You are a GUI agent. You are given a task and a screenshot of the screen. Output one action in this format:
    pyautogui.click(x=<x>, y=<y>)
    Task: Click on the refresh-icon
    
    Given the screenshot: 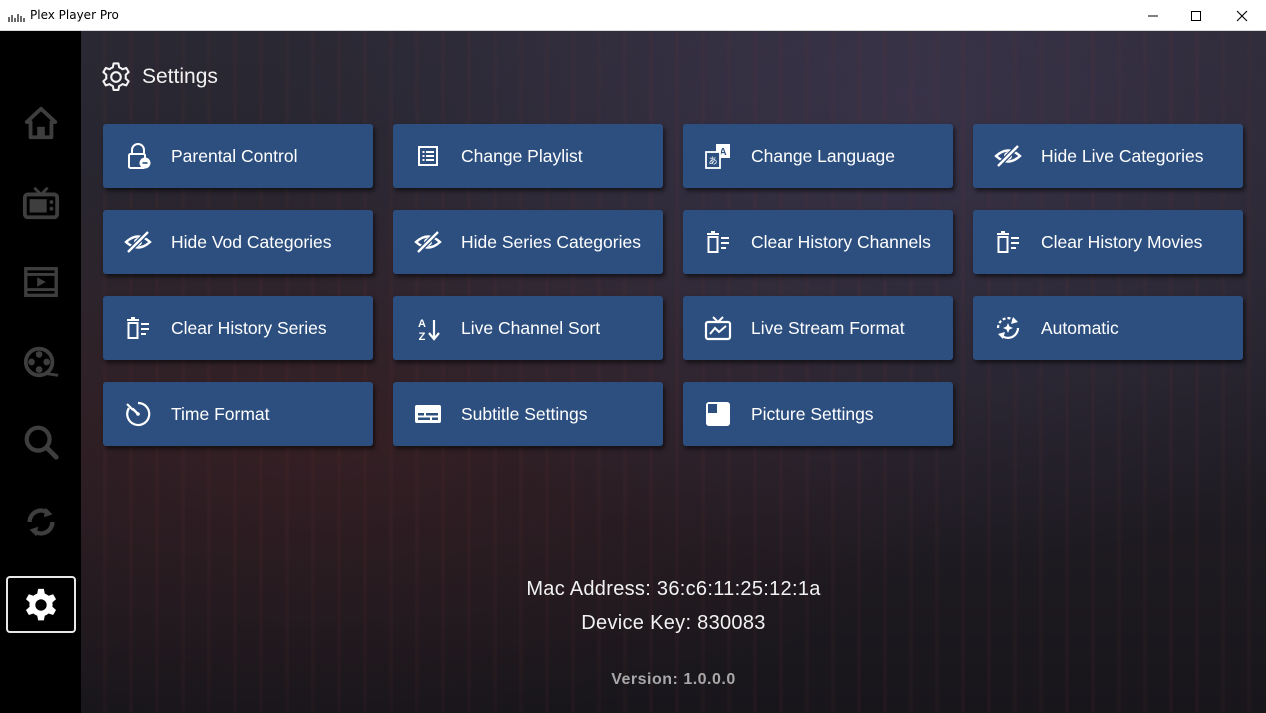 What is the action you would take?
    pyautogui.click(x=41, y=521)
    